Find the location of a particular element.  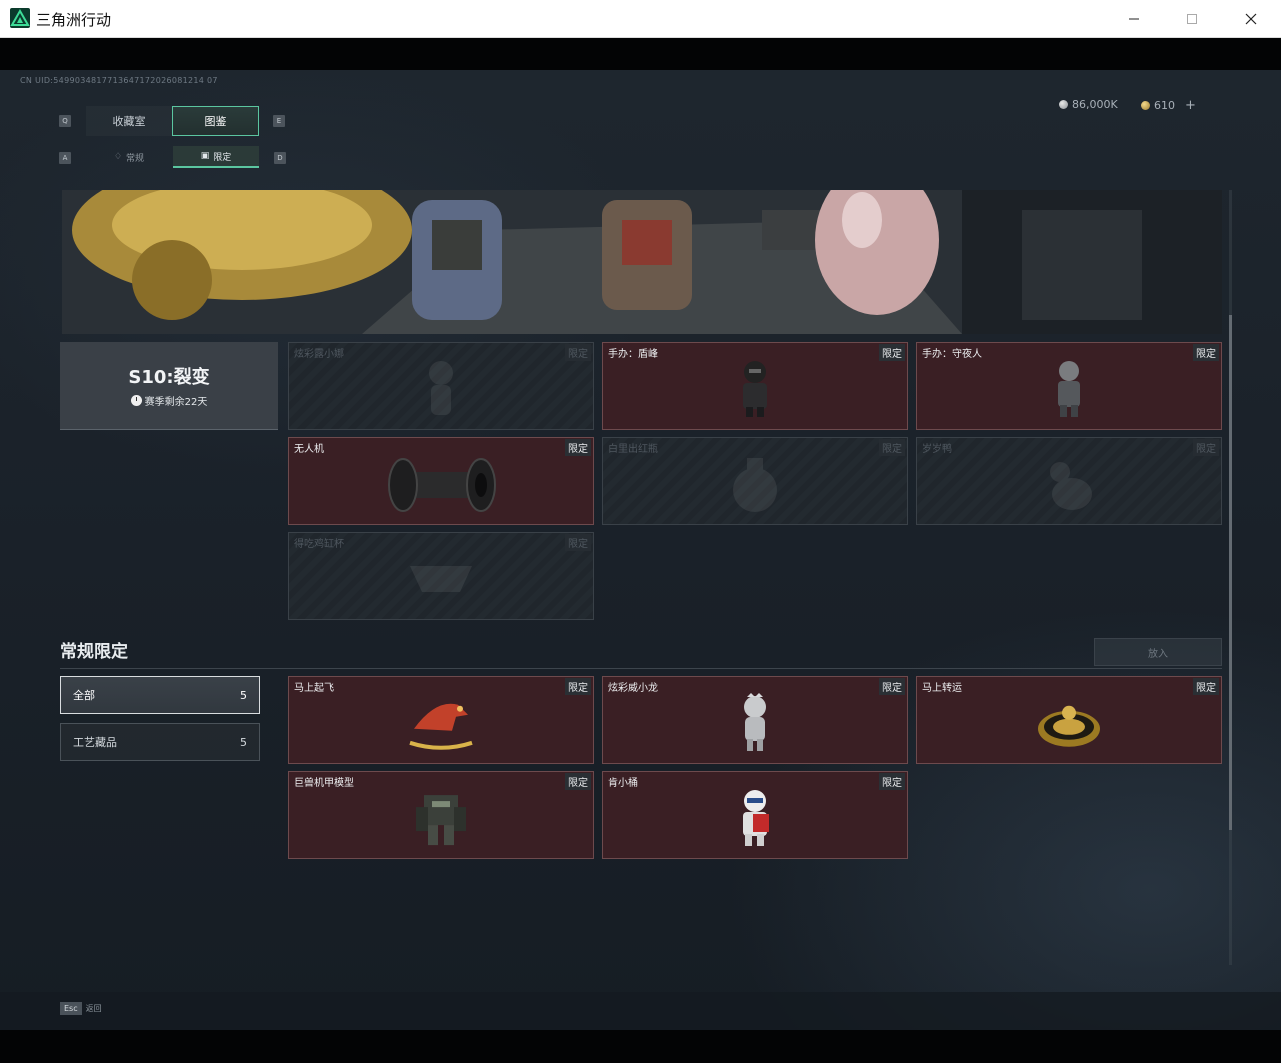

season-info-card: S10:裂变 赛季剩余22天 is located at coordinates (169, 386).